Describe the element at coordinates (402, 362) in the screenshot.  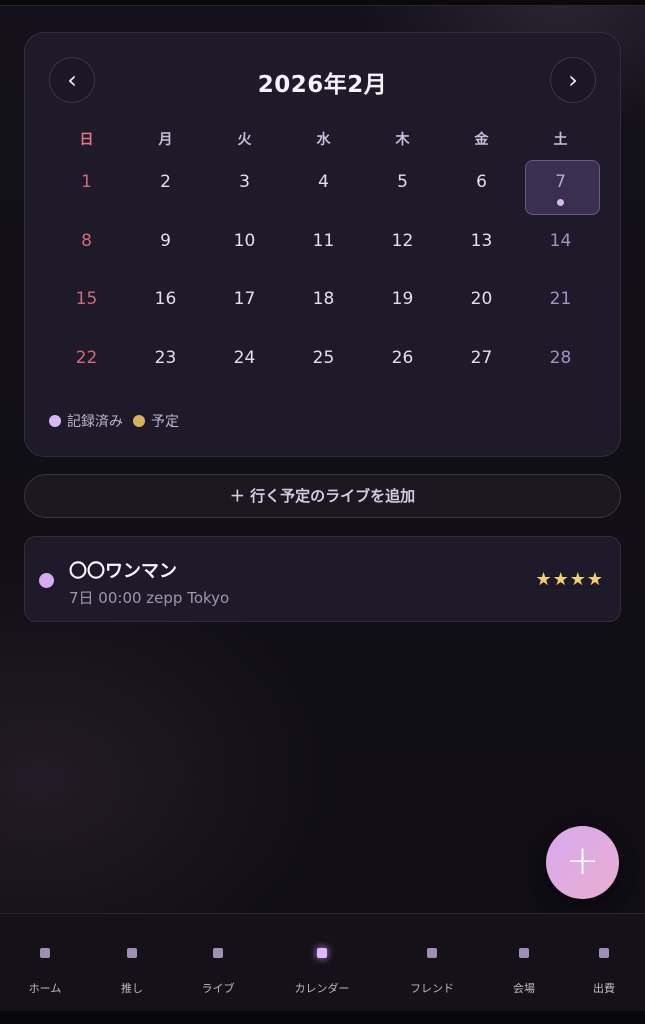
I see `calendar-day: 26` at that location.